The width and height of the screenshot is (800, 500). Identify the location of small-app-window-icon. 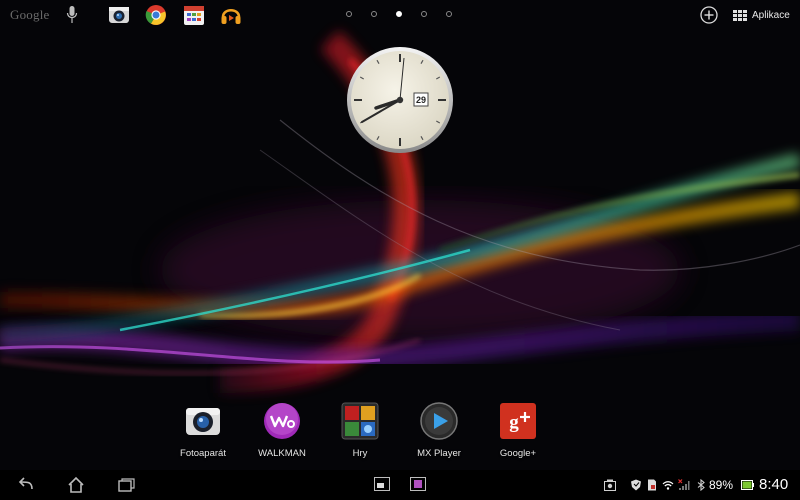
(382, 484).